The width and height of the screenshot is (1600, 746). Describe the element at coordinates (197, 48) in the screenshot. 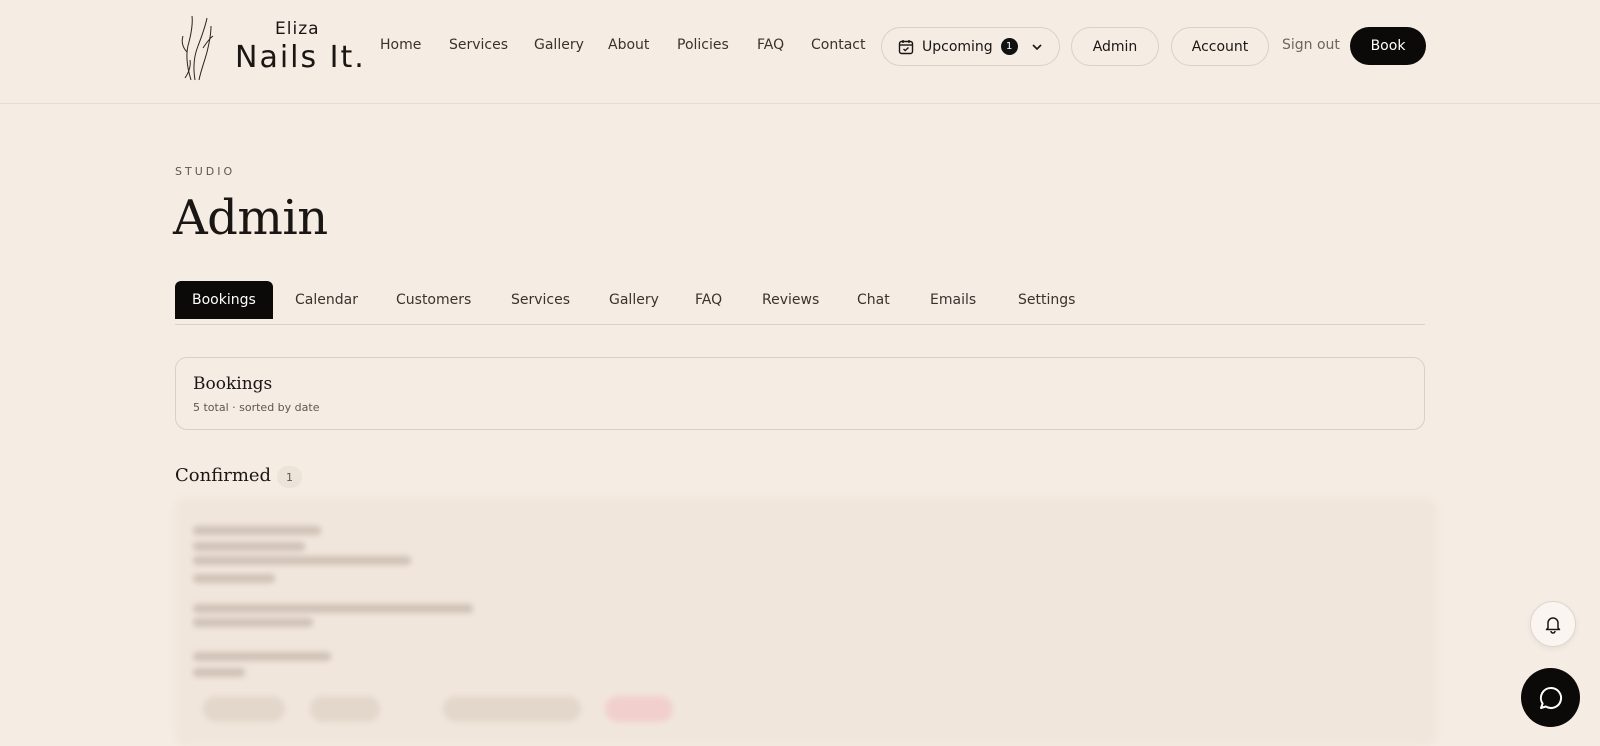

I see `hands-logo-icon` at that location.